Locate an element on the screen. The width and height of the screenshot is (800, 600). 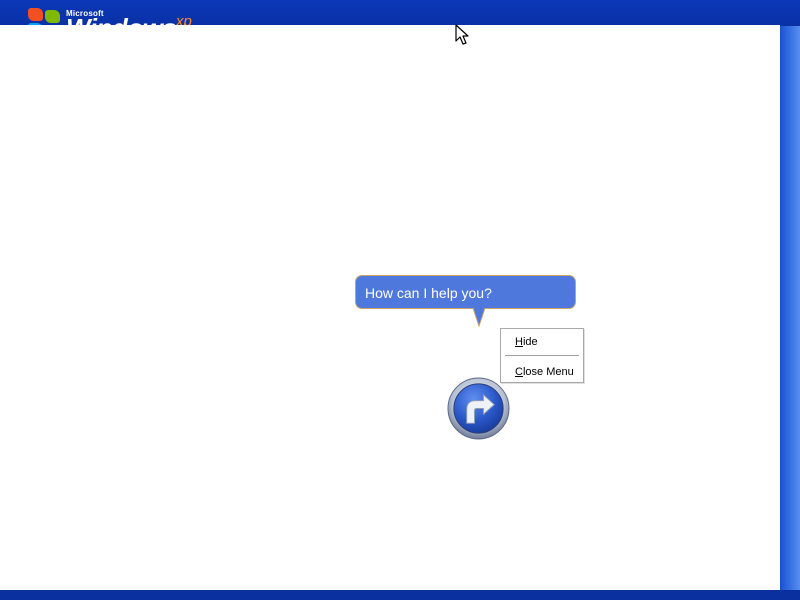
menu-item-hide: Hide is located at coordinates (542, 342).